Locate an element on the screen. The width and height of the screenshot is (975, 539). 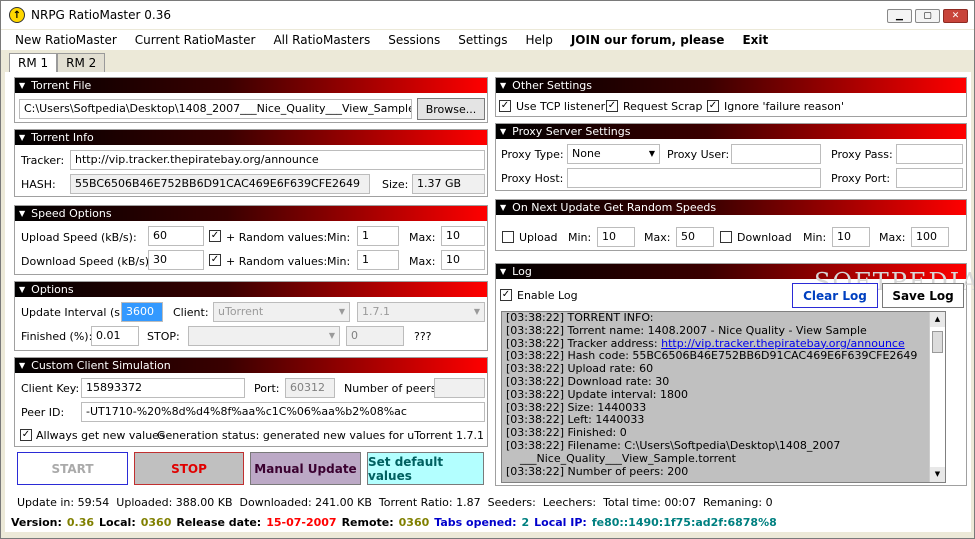
hash-label: HASH: is located at coordinates (38, 184).